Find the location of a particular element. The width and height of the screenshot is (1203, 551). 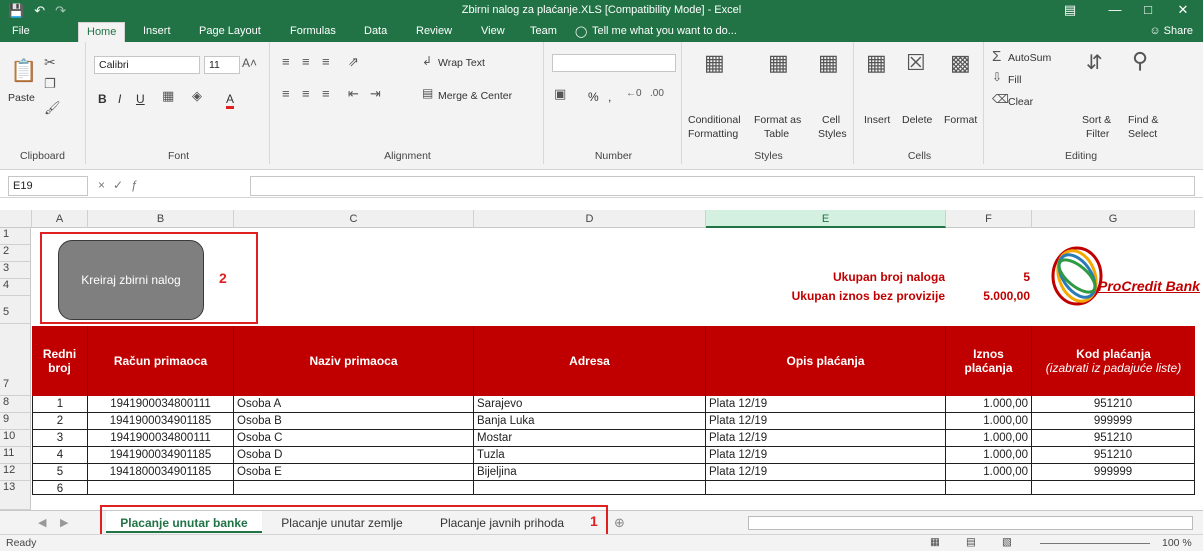

column-header-g: G is located at coordinates (1113, 219).